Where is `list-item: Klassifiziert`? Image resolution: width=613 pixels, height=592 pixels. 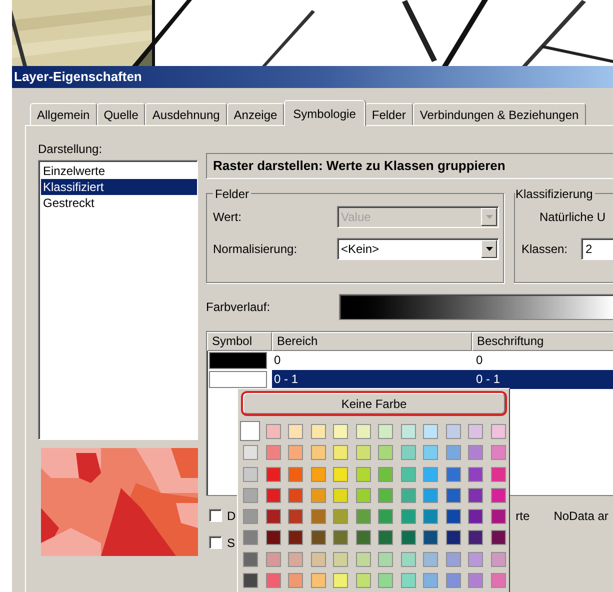 list-item: Klassifiziert is located at coordinates (119, 187).